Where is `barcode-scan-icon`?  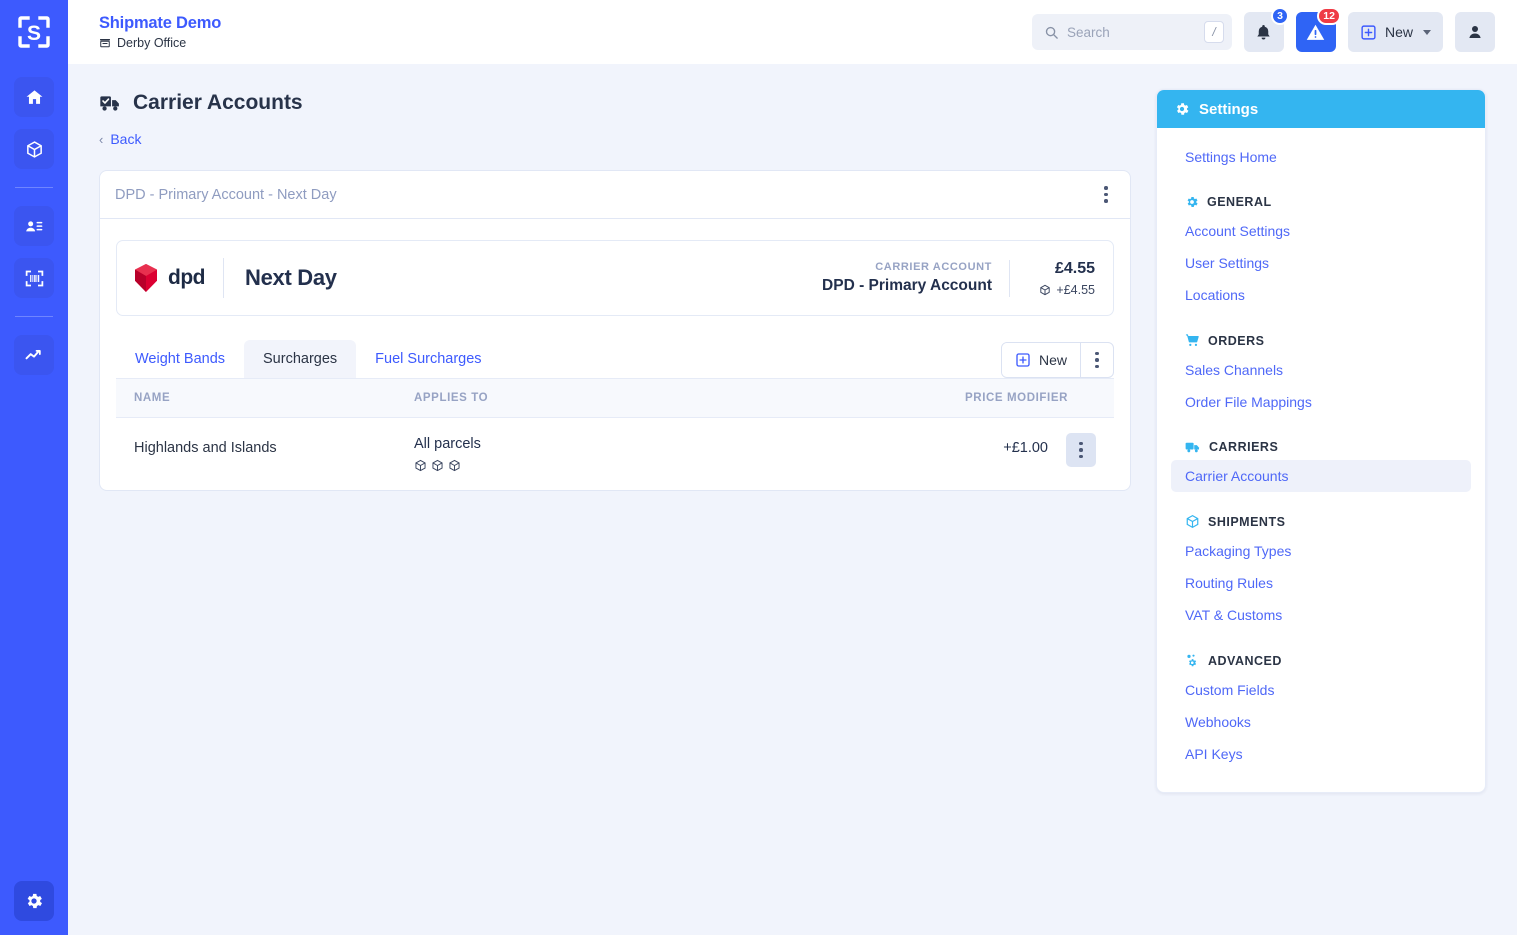 barcode-scan-icon is located at coordinates (34, 278).